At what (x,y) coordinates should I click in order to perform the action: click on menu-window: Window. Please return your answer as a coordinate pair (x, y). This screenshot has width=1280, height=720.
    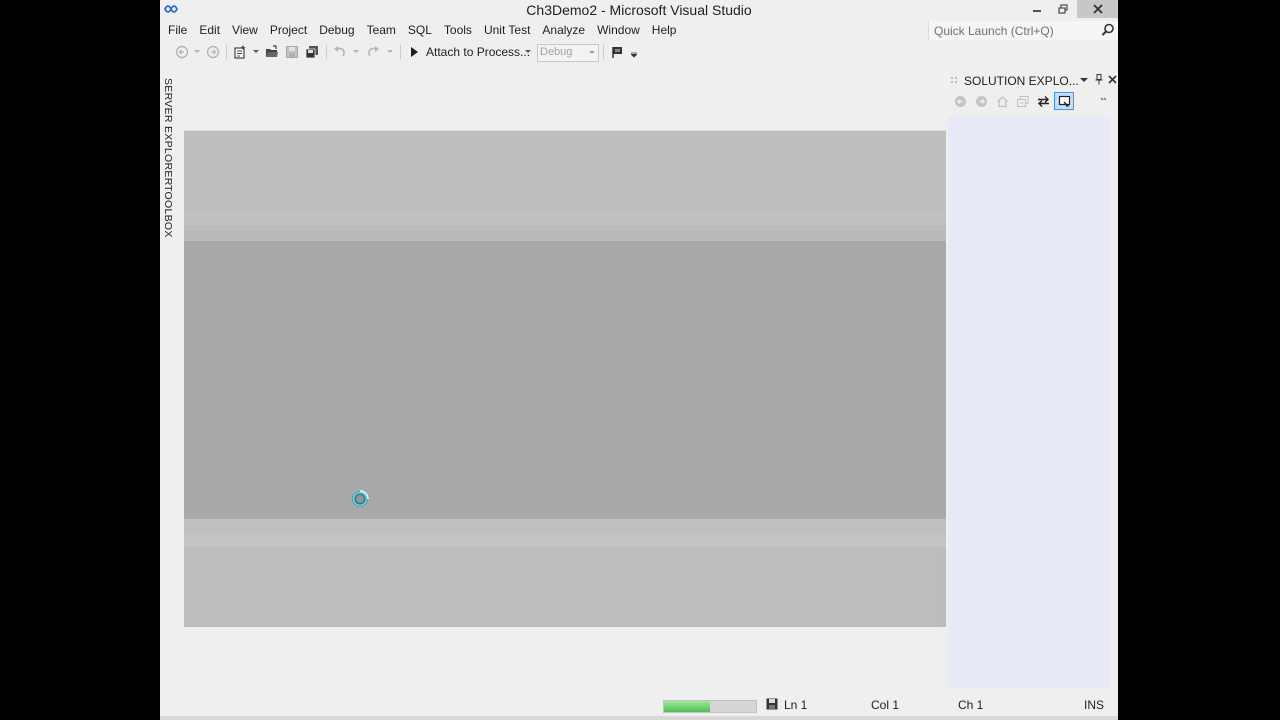
    Looking at the image, I should click on (618, 30).